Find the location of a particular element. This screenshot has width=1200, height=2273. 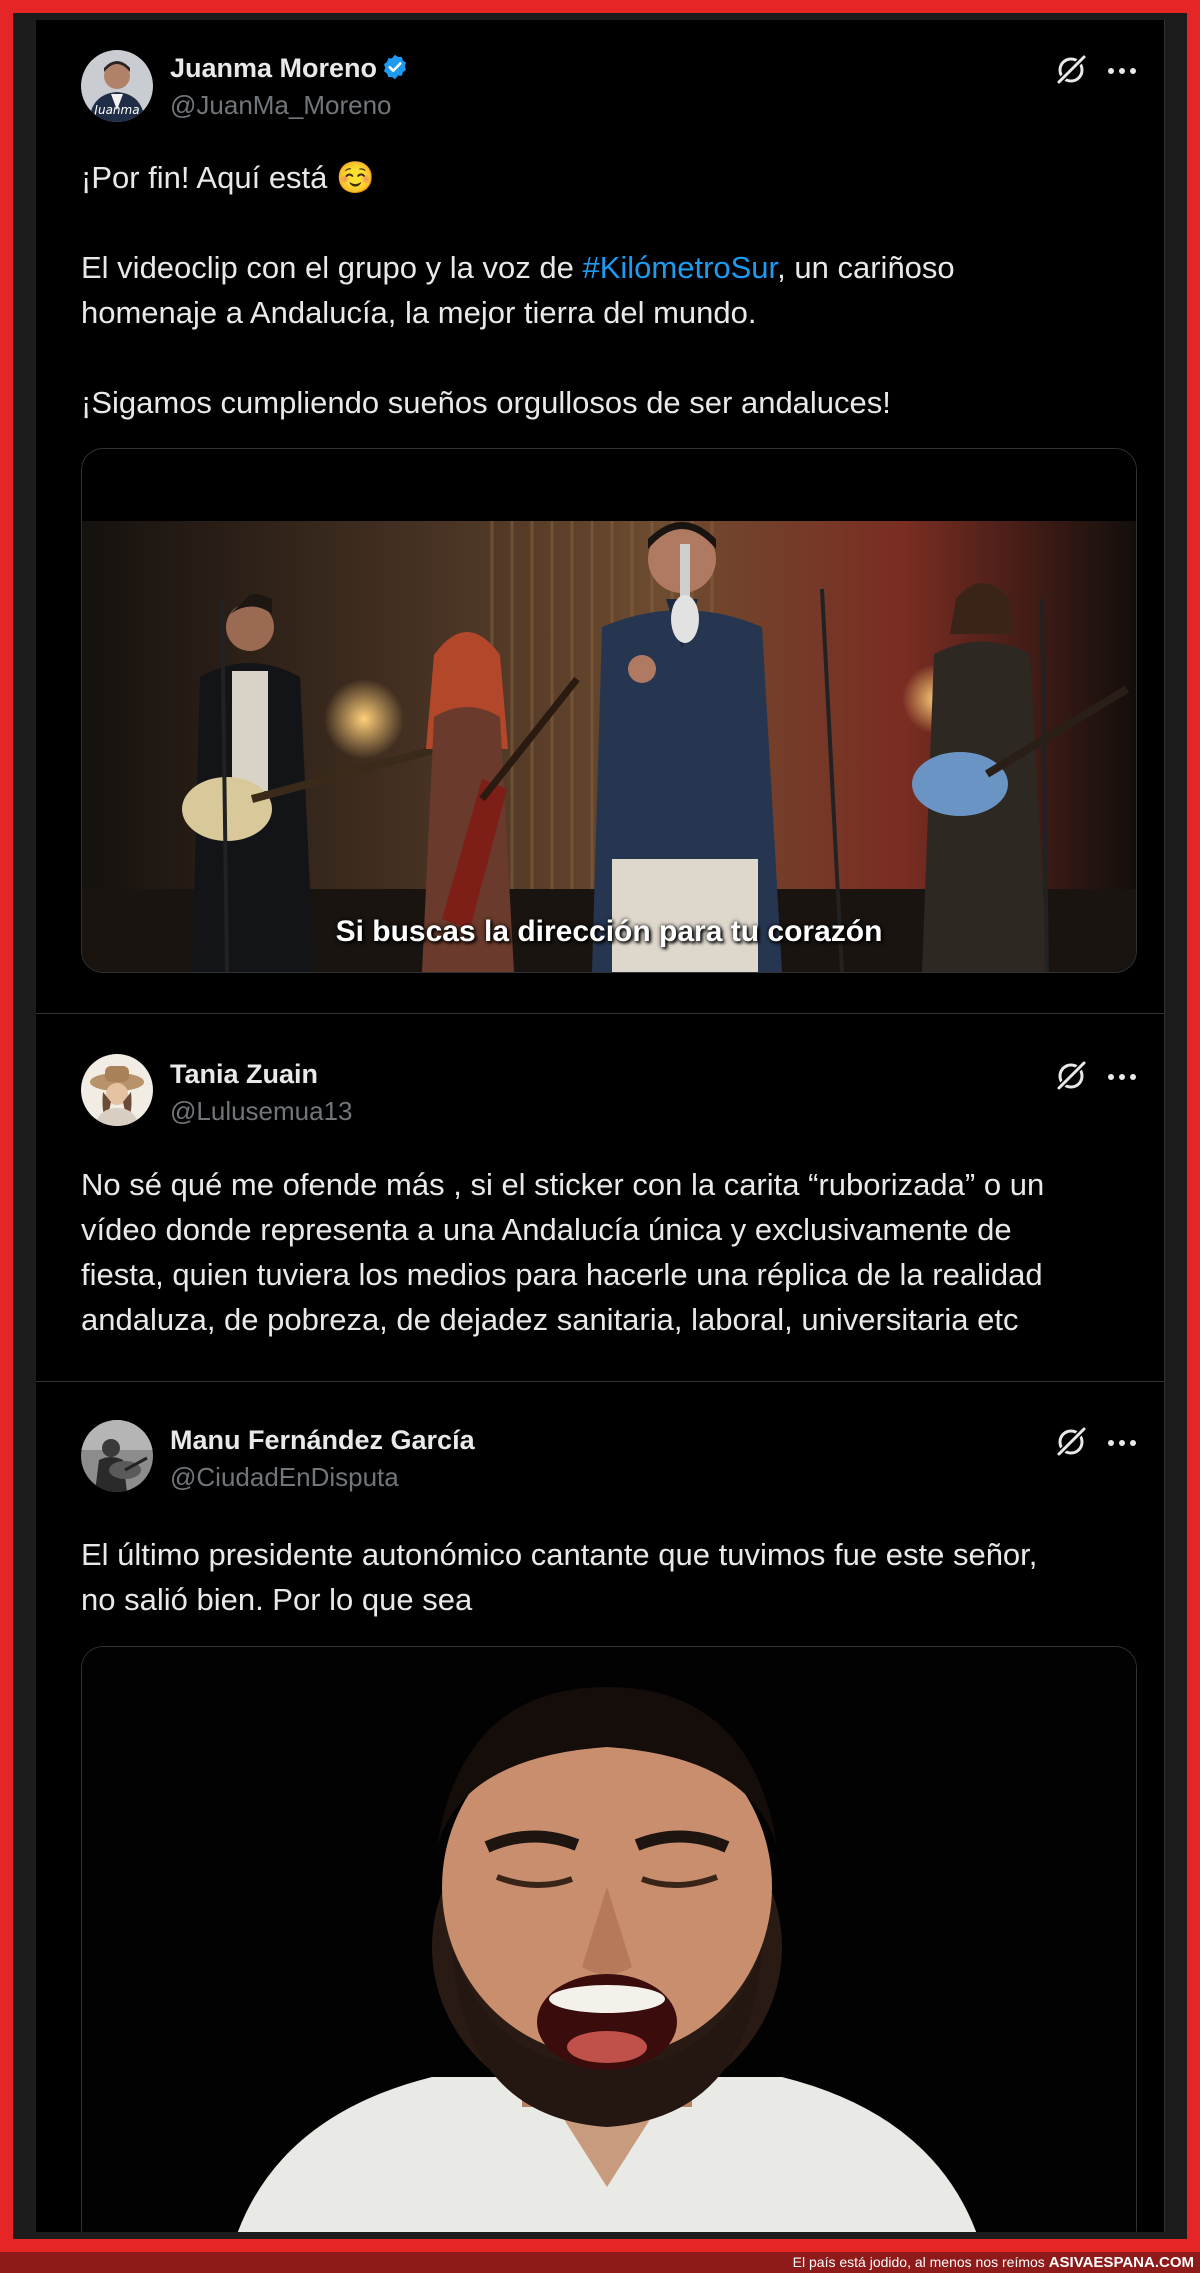

watermark-site: ASIVAESPANA.COM is located at coordinates (1121, 2262).